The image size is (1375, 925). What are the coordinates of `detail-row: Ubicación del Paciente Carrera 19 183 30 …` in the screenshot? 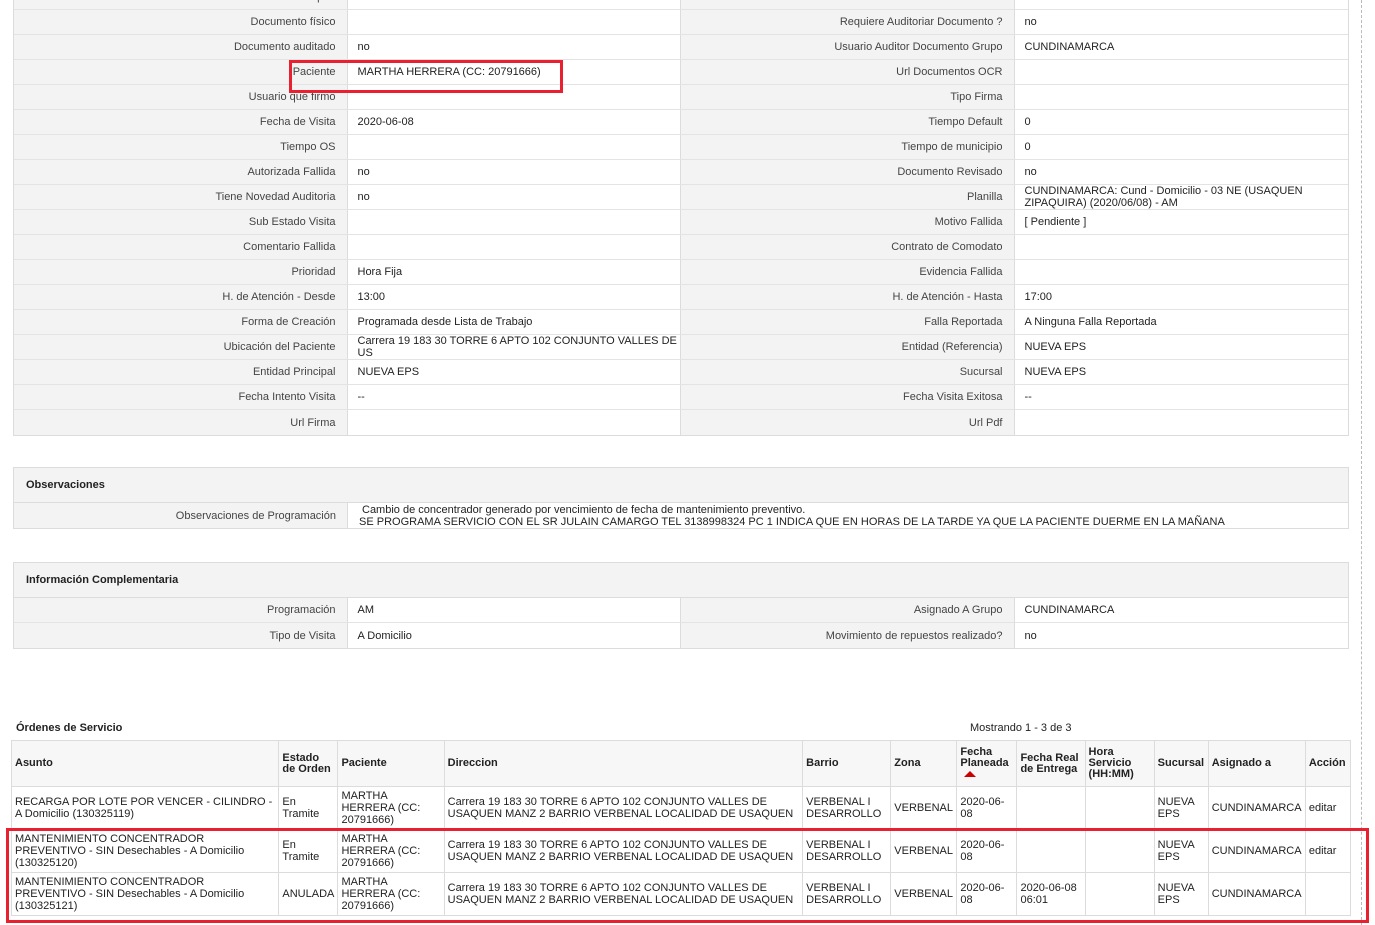 It's located at (681, 347).